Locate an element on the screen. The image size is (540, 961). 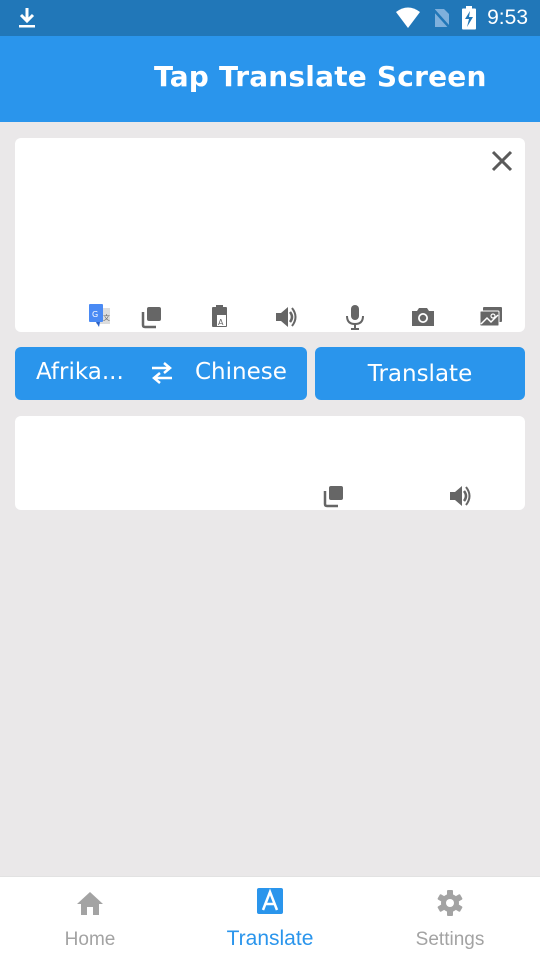
output-card is located at coordinates (270, 463).